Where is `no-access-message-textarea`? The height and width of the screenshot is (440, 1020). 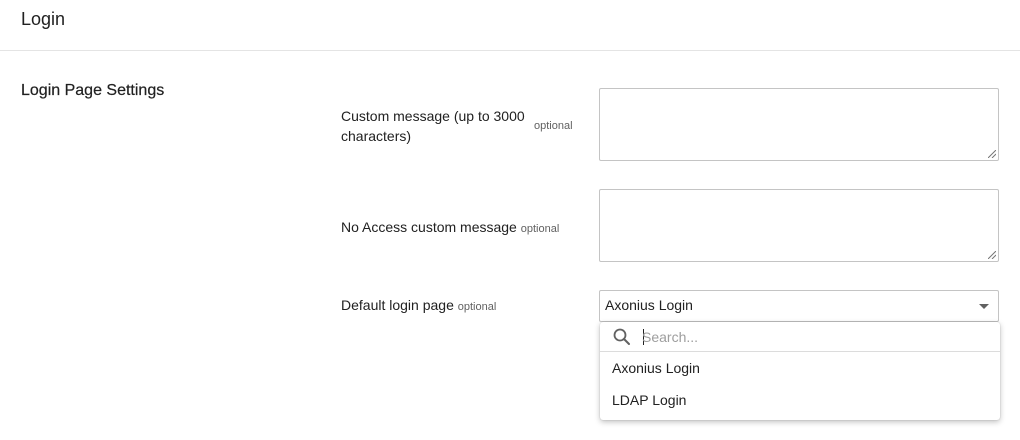
no-access-message-textarea is located at coordinates (799, 225).